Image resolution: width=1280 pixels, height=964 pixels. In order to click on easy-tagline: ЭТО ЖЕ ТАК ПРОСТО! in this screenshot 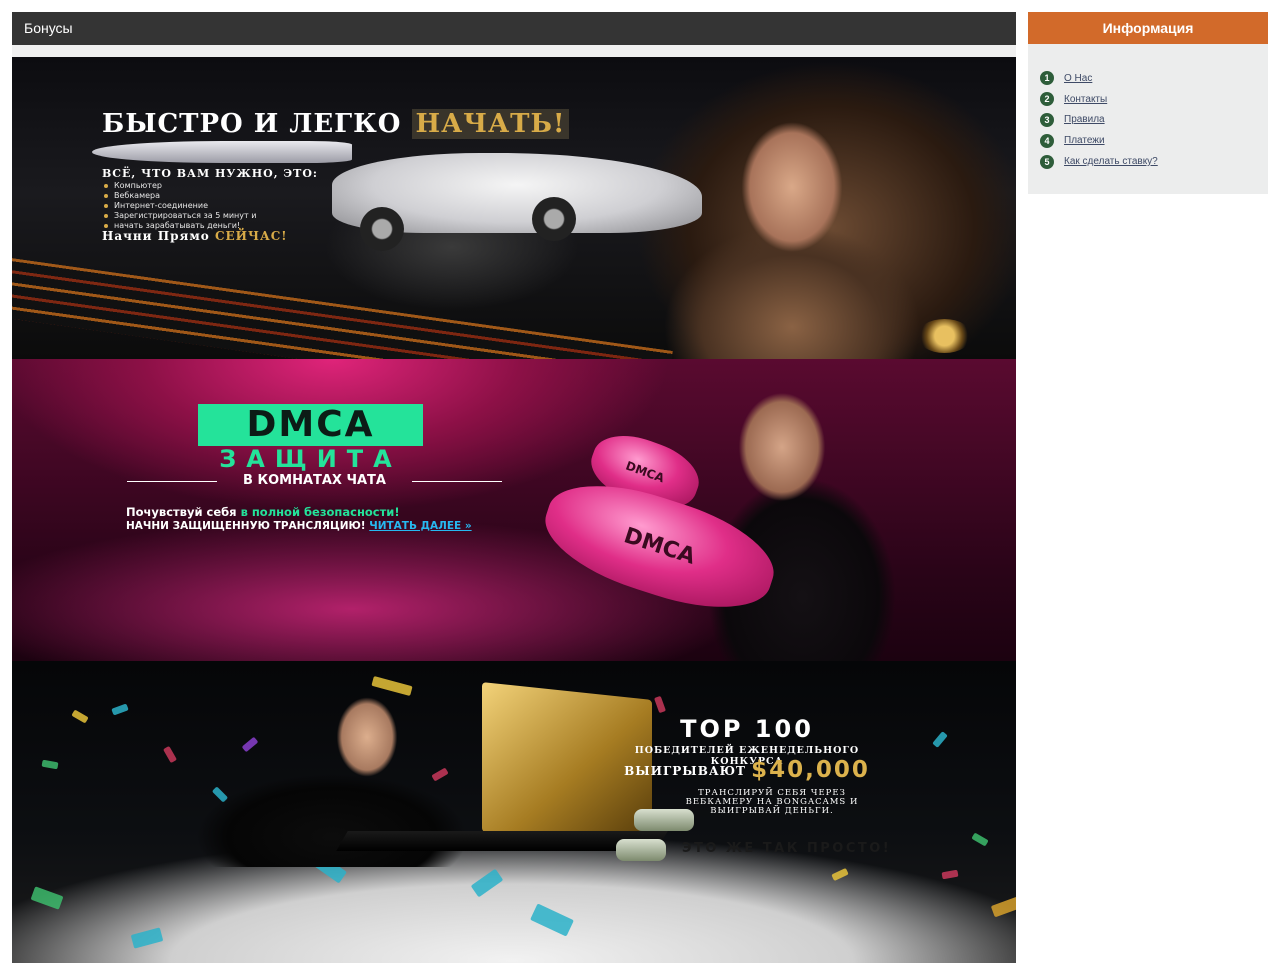, I will do `click(787, 848)`.